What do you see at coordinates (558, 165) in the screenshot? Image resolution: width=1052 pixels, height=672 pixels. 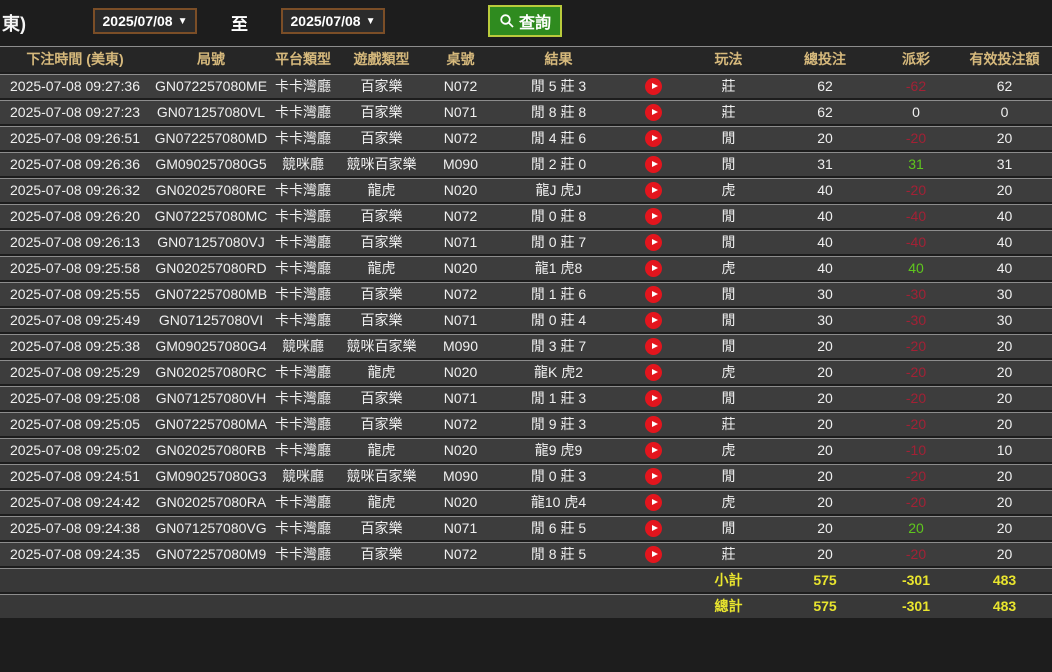 I see `result-cell: 閒 2 莊 0` at bounding box center [558, 165].